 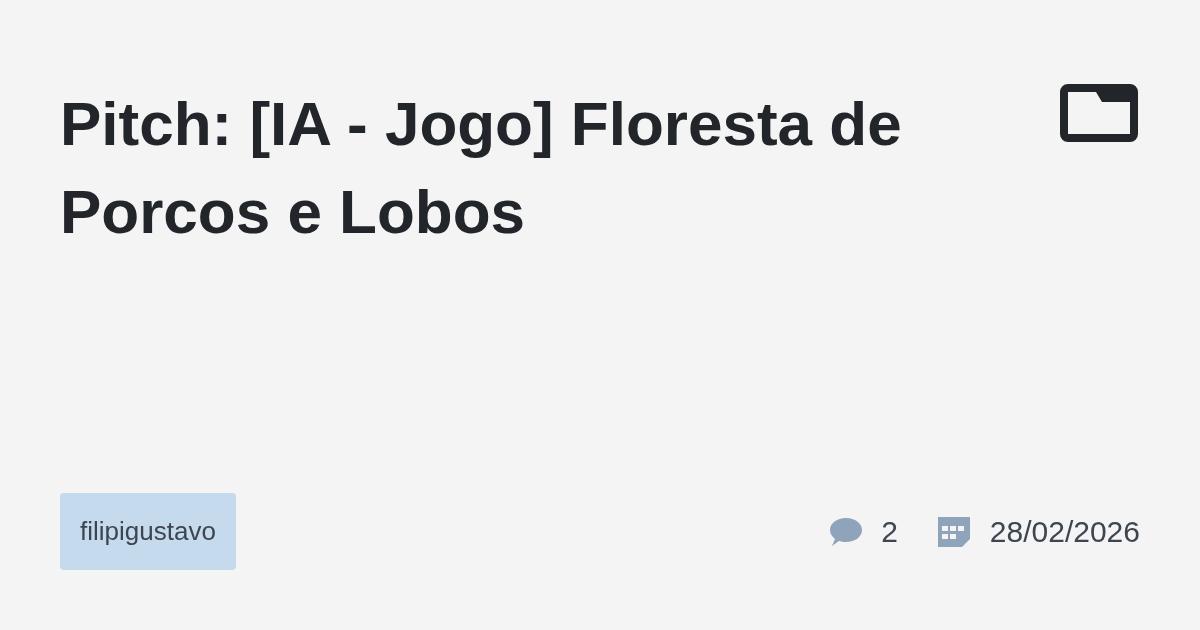 What do you see at coordinates (953, 531) in the screenshot?
I see `calendar-icon` at bounding box center [953, 531].